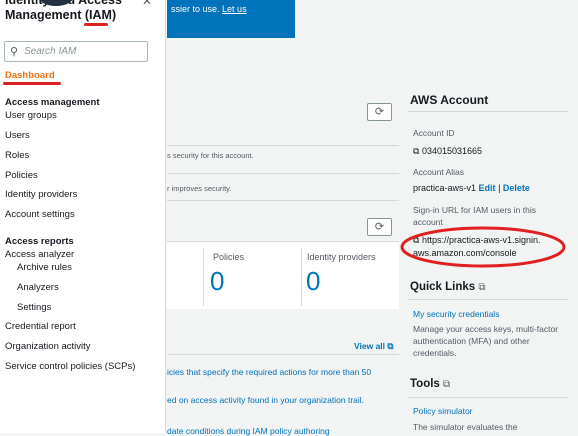 The width and height of the screenshot is (578, 436). Describe the element at coordinates (210, 155) in the screenshot. I see `security-text: s security for this account.` at that location.